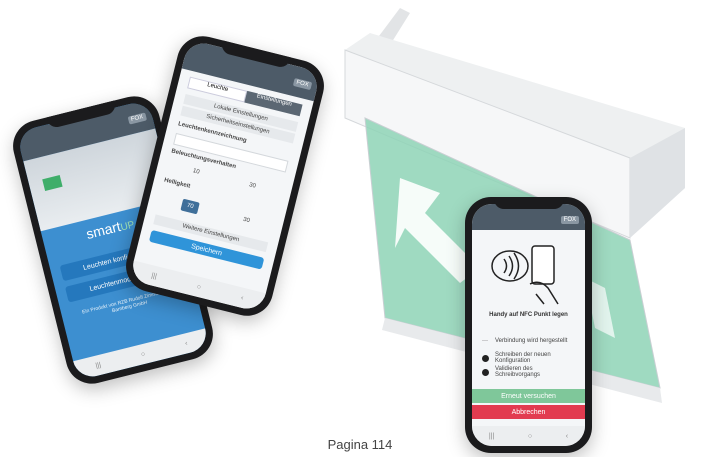 The width and height of the screenshot is (719, 457). What do you see at coordinates (246, 220) in the screenshot?
I see `brightness-option: 30` at bounding box center [246, 220].